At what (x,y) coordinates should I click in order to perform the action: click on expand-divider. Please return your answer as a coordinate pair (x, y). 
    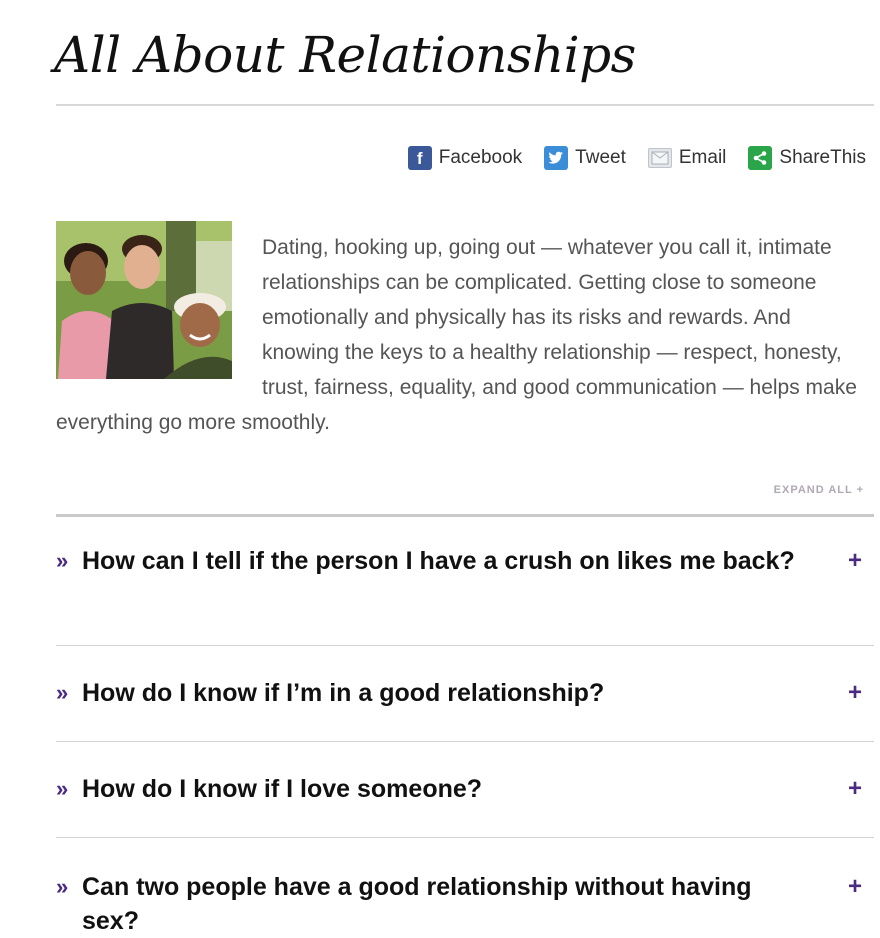
    Looking at the image, I should click on (465, 515).